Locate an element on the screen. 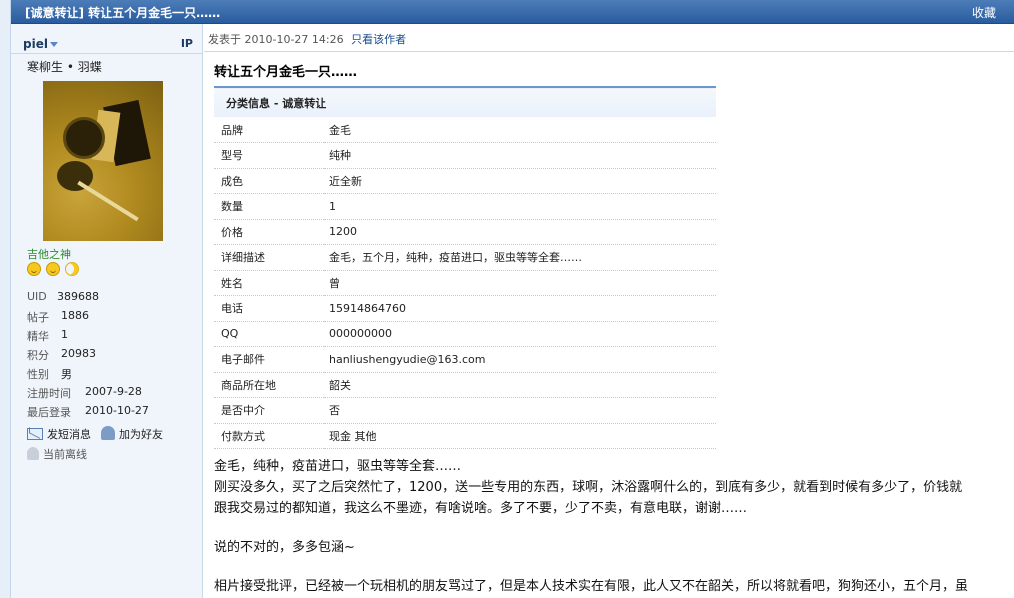 The height and width of the screenshot is (598, 1014). body-paragraph: 说的不对的，多多包涵~ is located at coordinates (284, 547).